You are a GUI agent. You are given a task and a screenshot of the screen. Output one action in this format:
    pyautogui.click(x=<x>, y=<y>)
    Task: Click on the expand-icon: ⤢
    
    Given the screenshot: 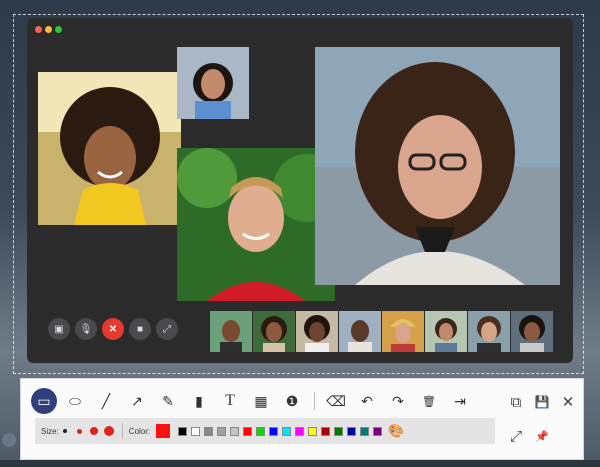 What is the action you would take?
    pyautogui.click(x=515, y=436)
    